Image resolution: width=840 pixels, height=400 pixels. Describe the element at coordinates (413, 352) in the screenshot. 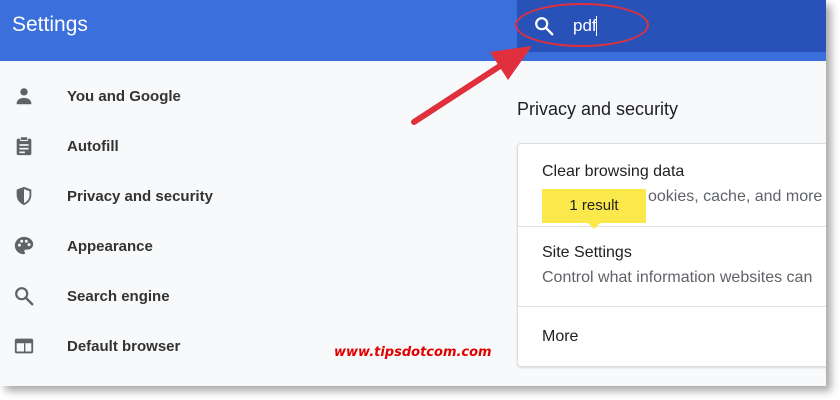

I see `watermark: www.tipsdotcom.com` at that location.